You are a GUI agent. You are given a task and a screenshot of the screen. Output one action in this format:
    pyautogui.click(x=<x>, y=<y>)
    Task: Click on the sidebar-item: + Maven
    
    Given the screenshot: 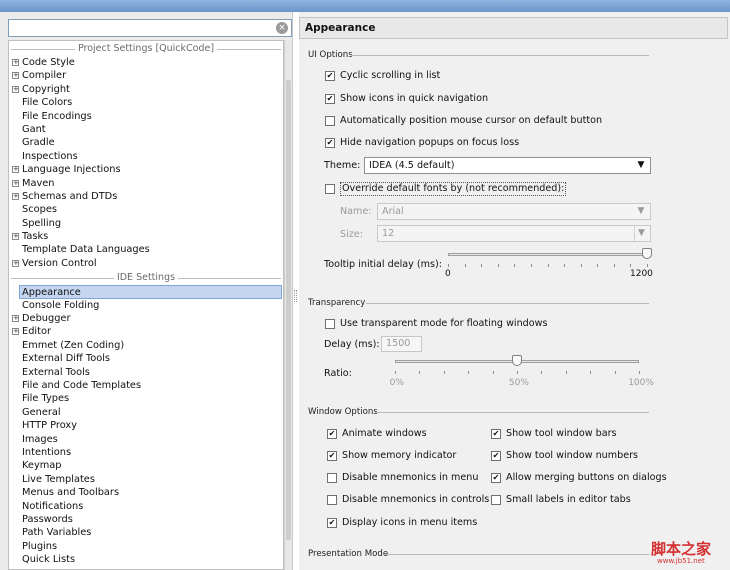 What is the action you would take?
    pyautogui.click(x=146, y=183)
    